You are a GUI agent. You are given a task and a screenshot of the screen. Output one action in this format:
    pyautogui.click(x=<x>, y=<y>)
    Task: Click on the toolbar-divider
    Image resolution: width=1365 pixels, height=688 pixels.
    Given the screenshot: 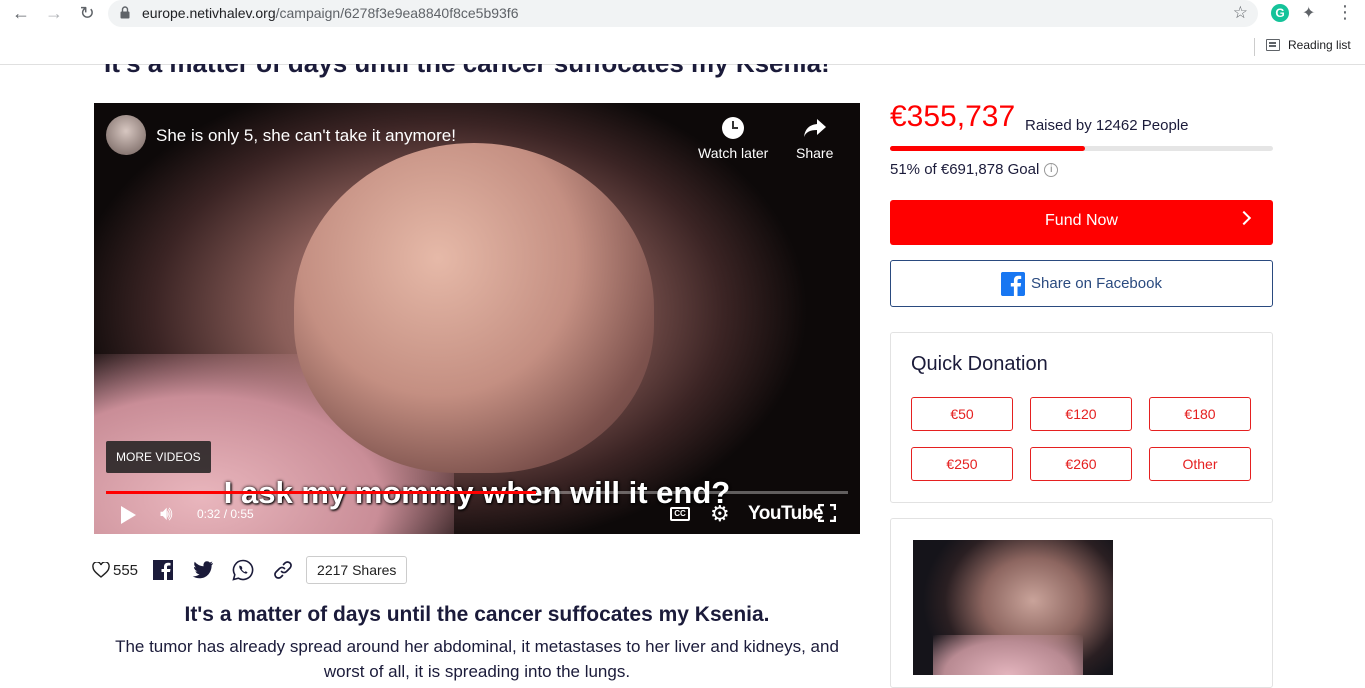 What is the action you would take?
    pyautogui.click(x=1254, y=47)
    